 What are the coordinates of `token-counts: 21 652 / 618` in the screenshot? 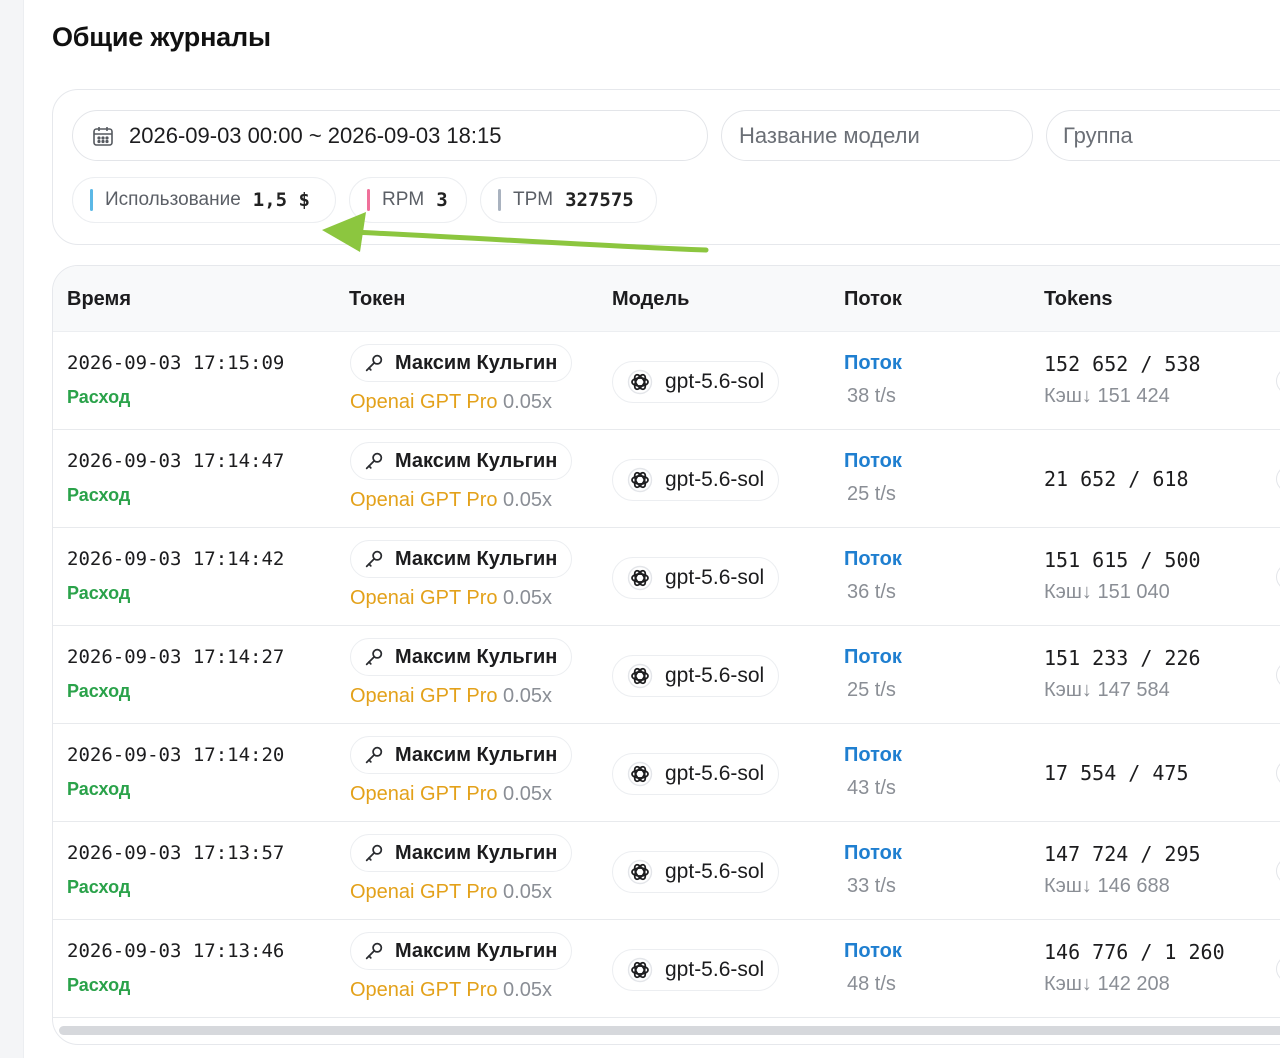 It's located at (1116, 479).